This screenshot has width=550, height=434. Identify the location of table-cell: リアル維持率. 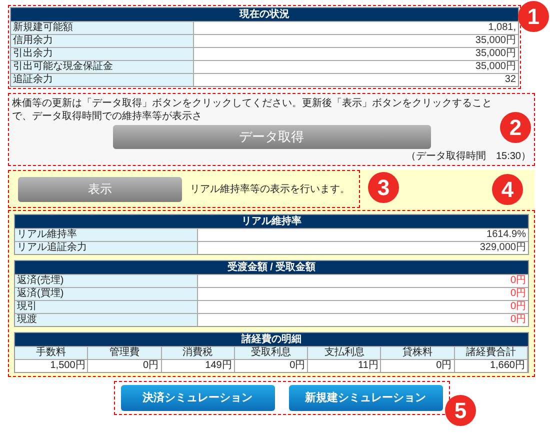
(106, 235).